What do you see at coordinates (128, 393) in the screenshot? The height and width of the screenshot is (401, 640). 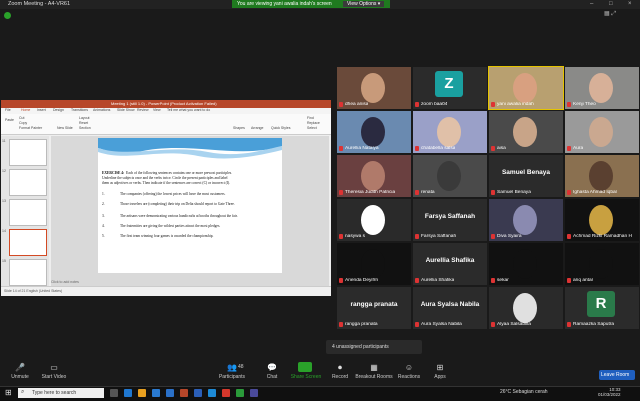 I see `edge-icon` at bounding box center [128, 393].